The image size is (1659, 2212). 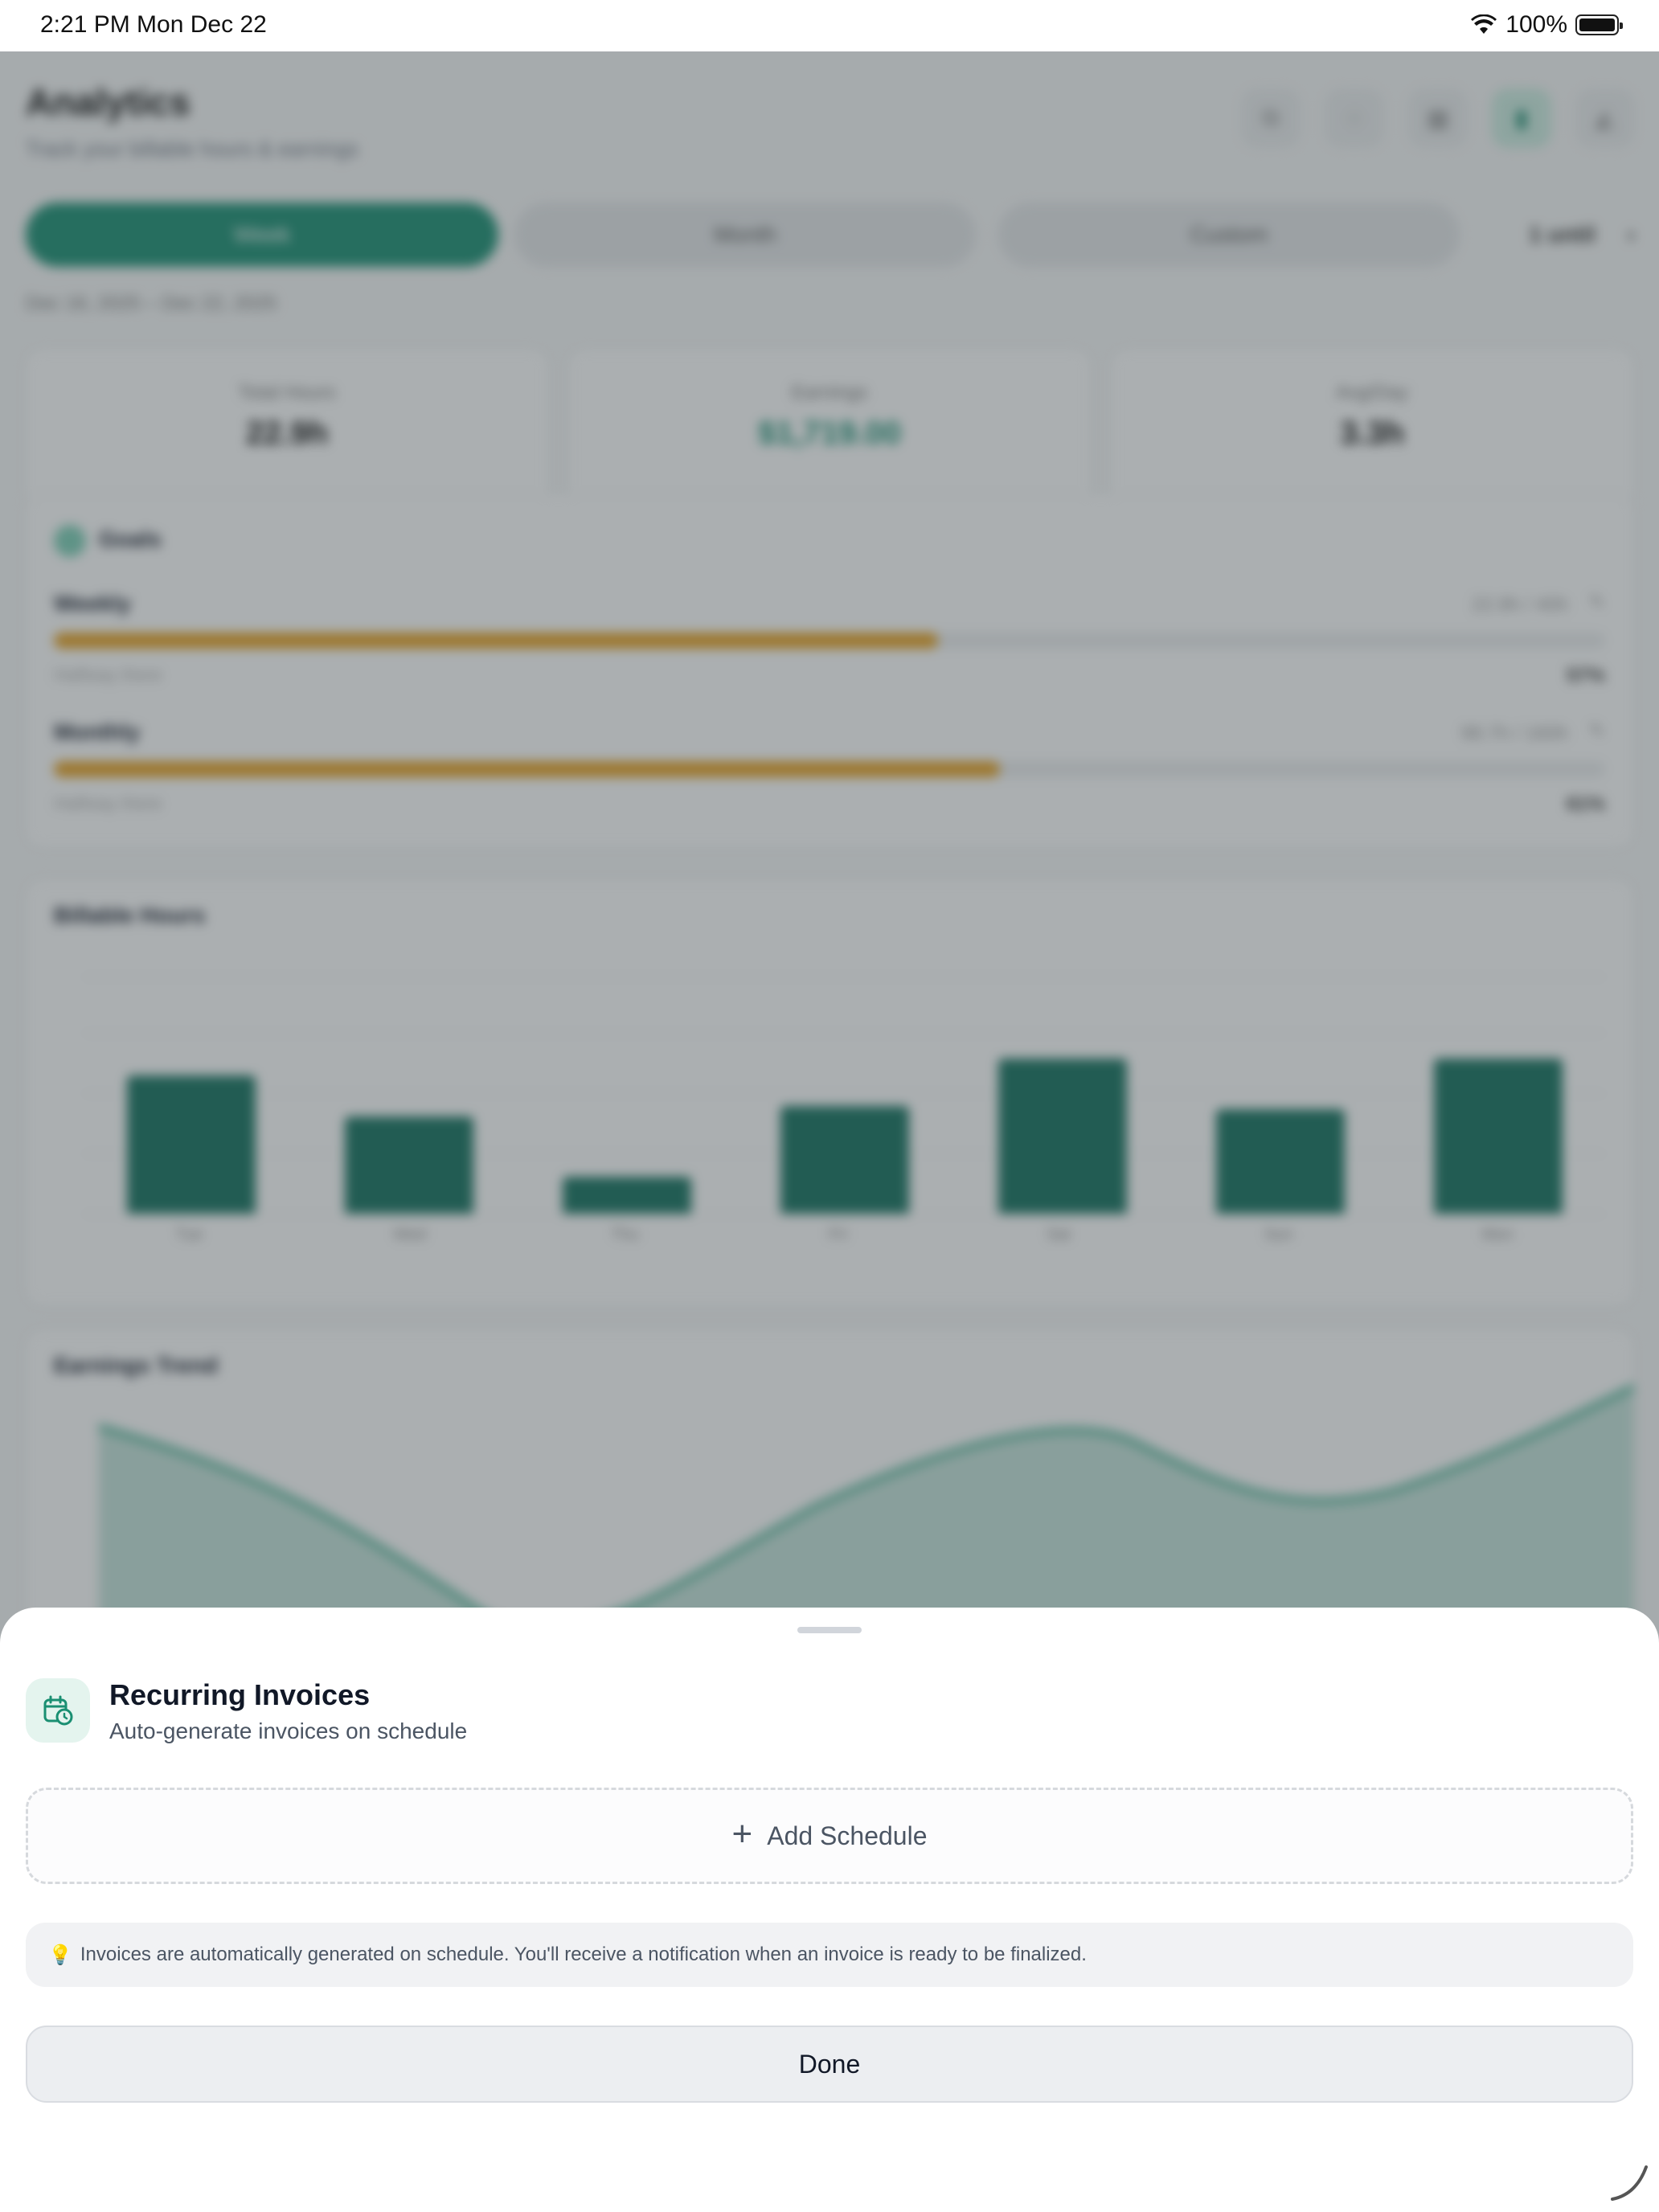 What do you see at coordinates (153, 24) in the screenshot?
I see `status-time: 2:21 PM Mon Dec 22` at bounding box center [153, 24].